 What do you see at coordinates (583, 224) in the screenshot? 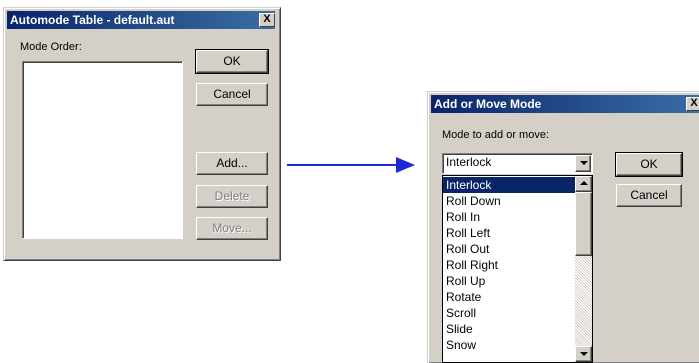
I see `scroll-thumb` at bounding box center [583, 224].